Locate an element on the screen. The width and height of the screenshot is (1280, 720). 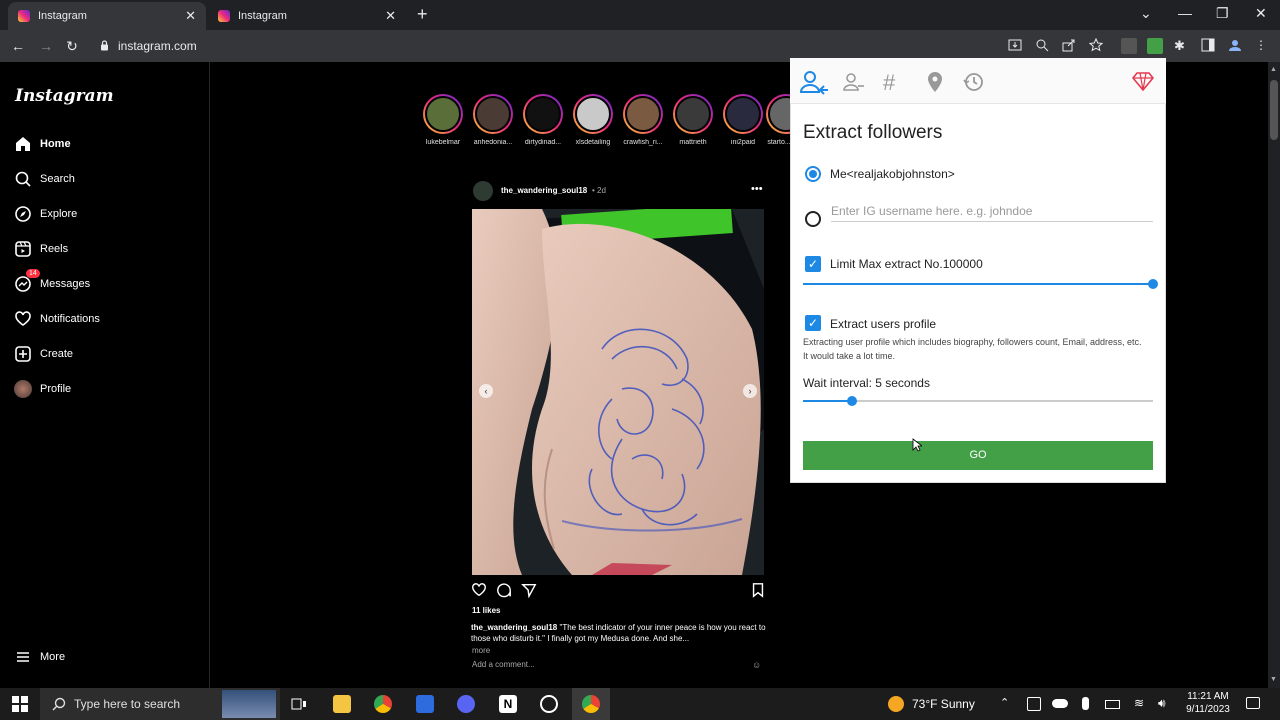
nav-label: Home is located at coordinates (55, 144).